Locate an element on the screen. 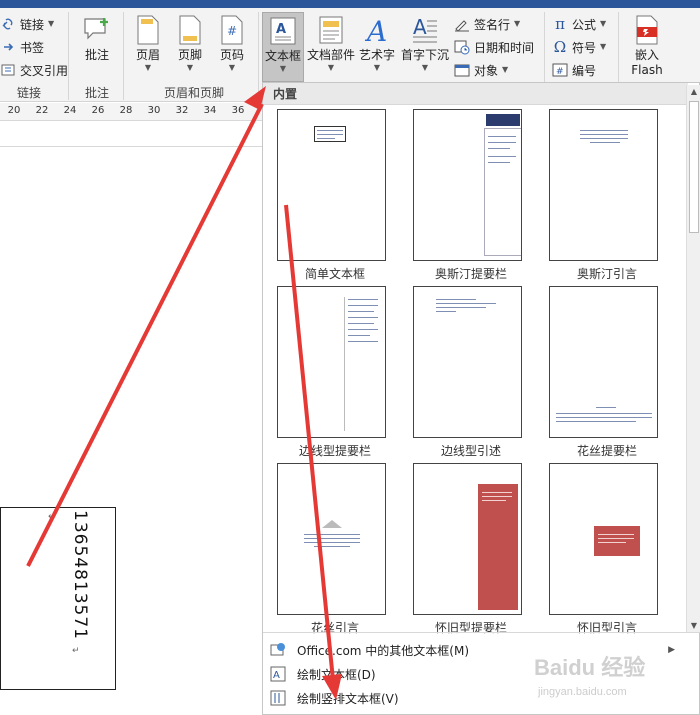 The height and width of the screenshot is (715, 700). page-number-button: # 页码 ▼ is located at coordinates (232, 46).